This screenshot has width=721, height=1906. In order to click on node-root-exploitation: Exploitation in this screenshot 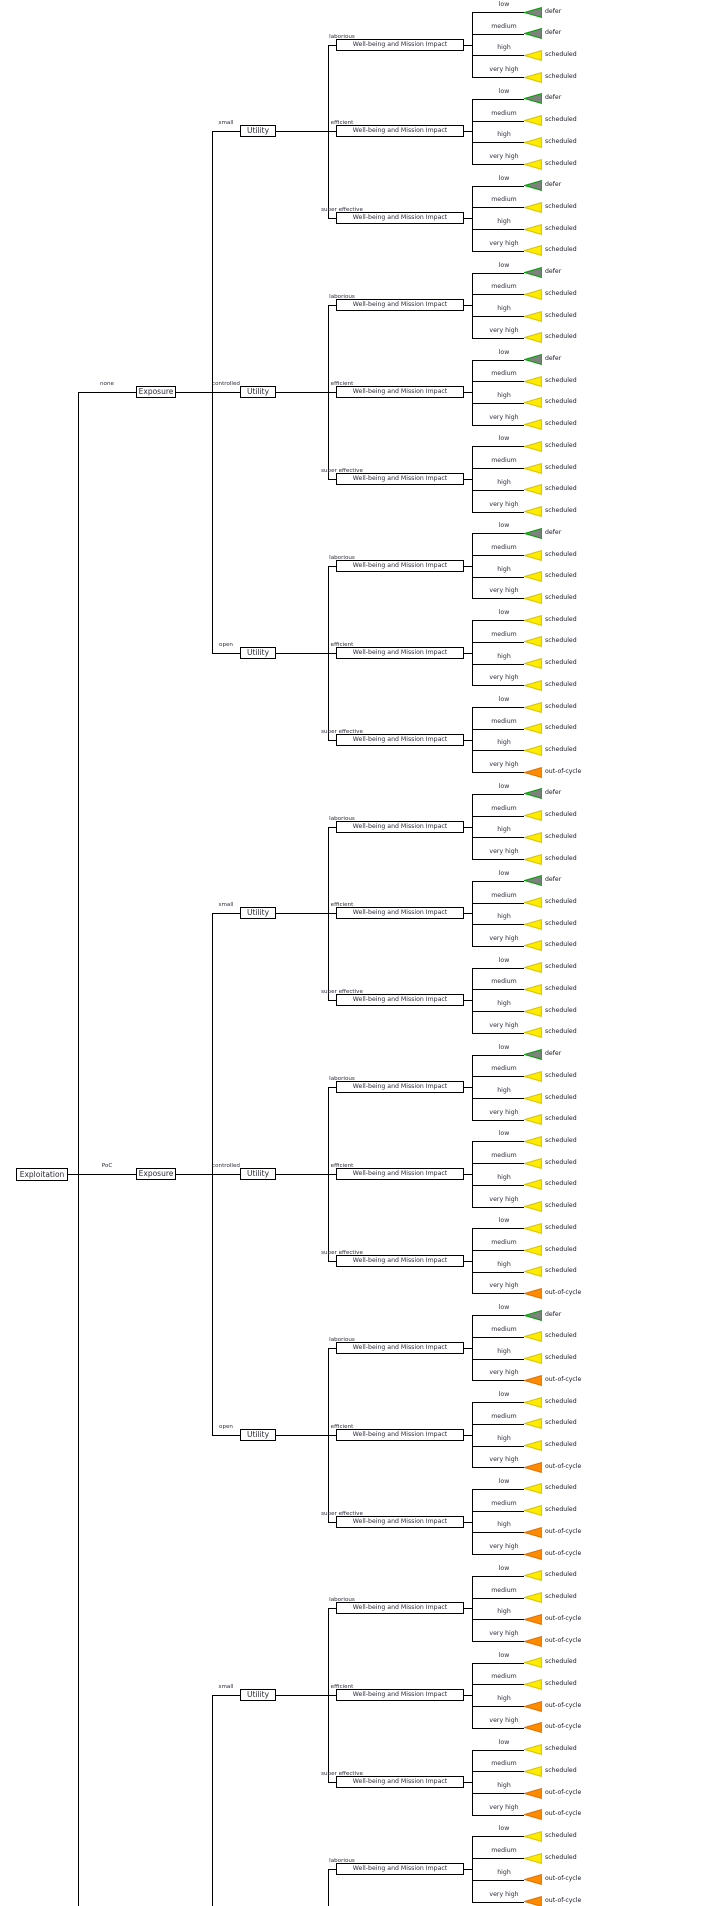, I will do `click(42, 1174)`.